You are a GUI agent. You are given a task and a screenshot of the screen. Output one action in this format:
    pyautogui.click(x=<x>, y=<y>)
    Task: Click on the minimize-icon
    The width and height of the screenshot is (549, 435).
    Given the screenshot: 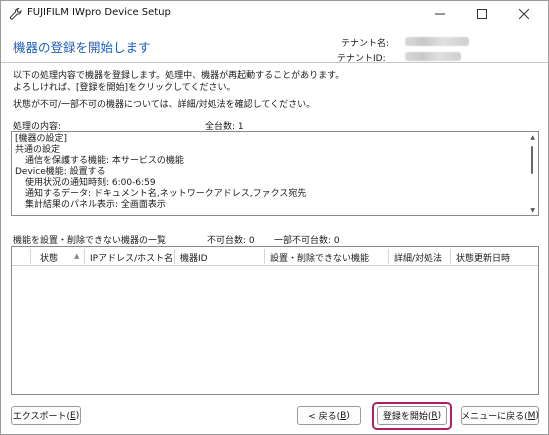 What is the action you would take?
    pyautogui.click(x=440, y=14)
    